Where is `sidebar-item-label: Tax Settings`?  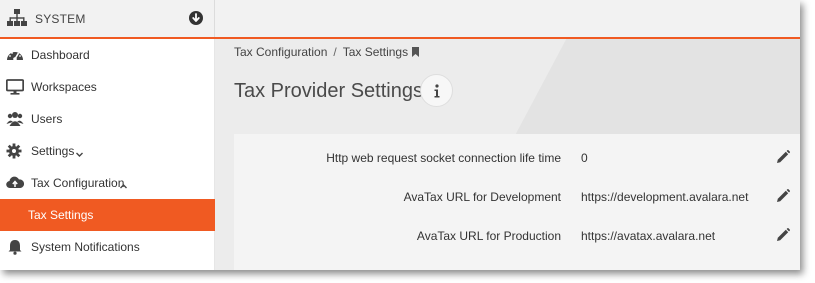
sidebar-item-label: Tax Settings is located at coordinates (61, 215).